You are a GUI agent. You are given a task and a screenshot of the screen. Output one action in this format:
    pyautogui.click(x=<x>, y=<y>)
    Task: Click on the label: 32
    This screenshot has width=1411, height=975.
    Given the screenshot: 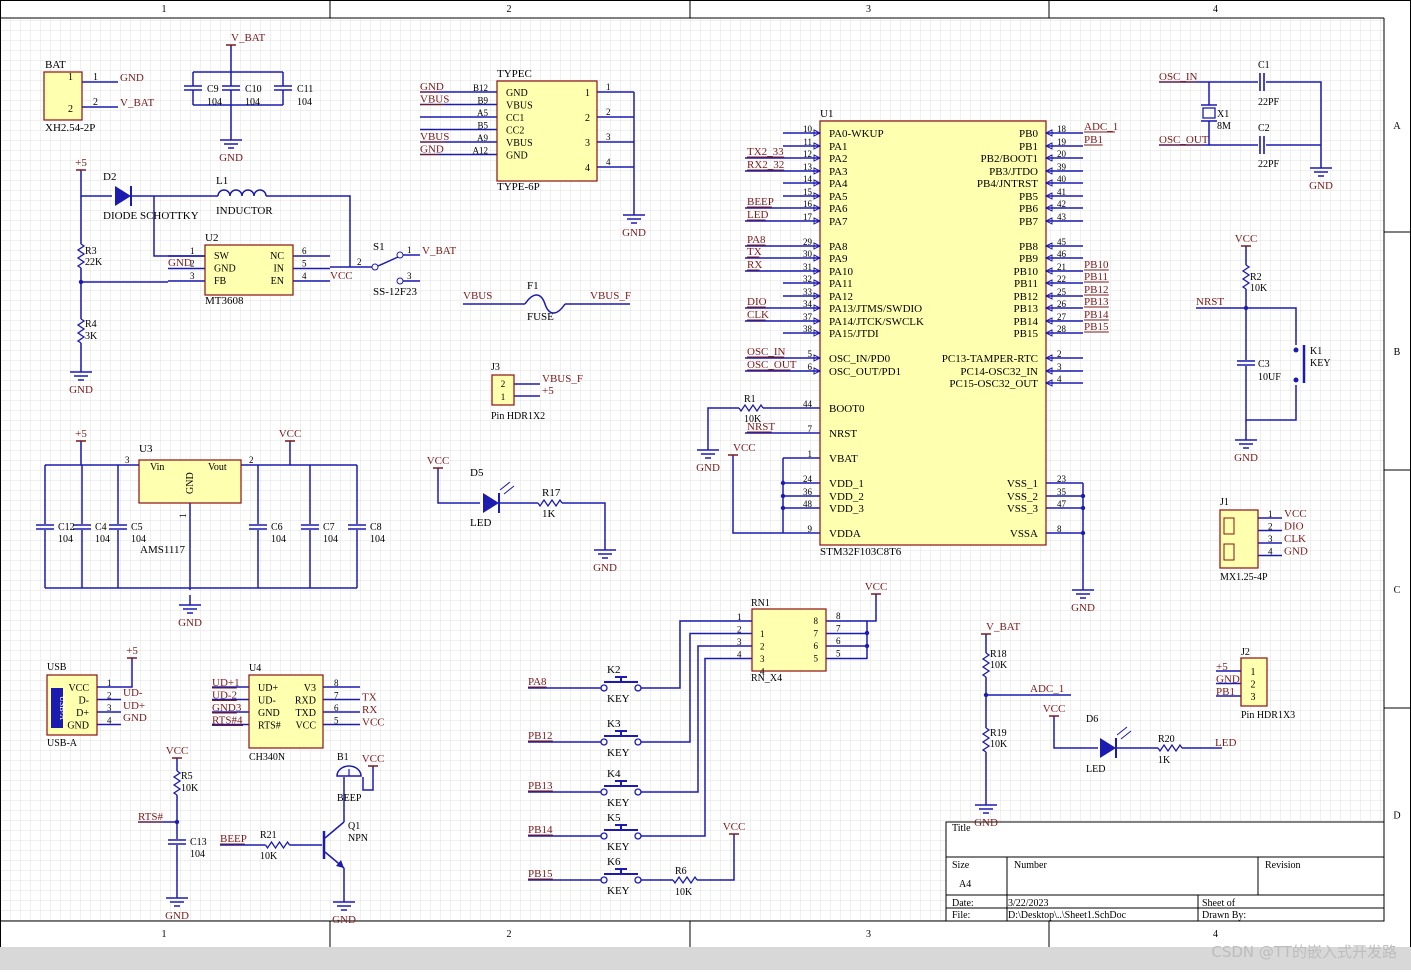 What is the action you would take?
    pyautogui.click(x=807, y=279)
    